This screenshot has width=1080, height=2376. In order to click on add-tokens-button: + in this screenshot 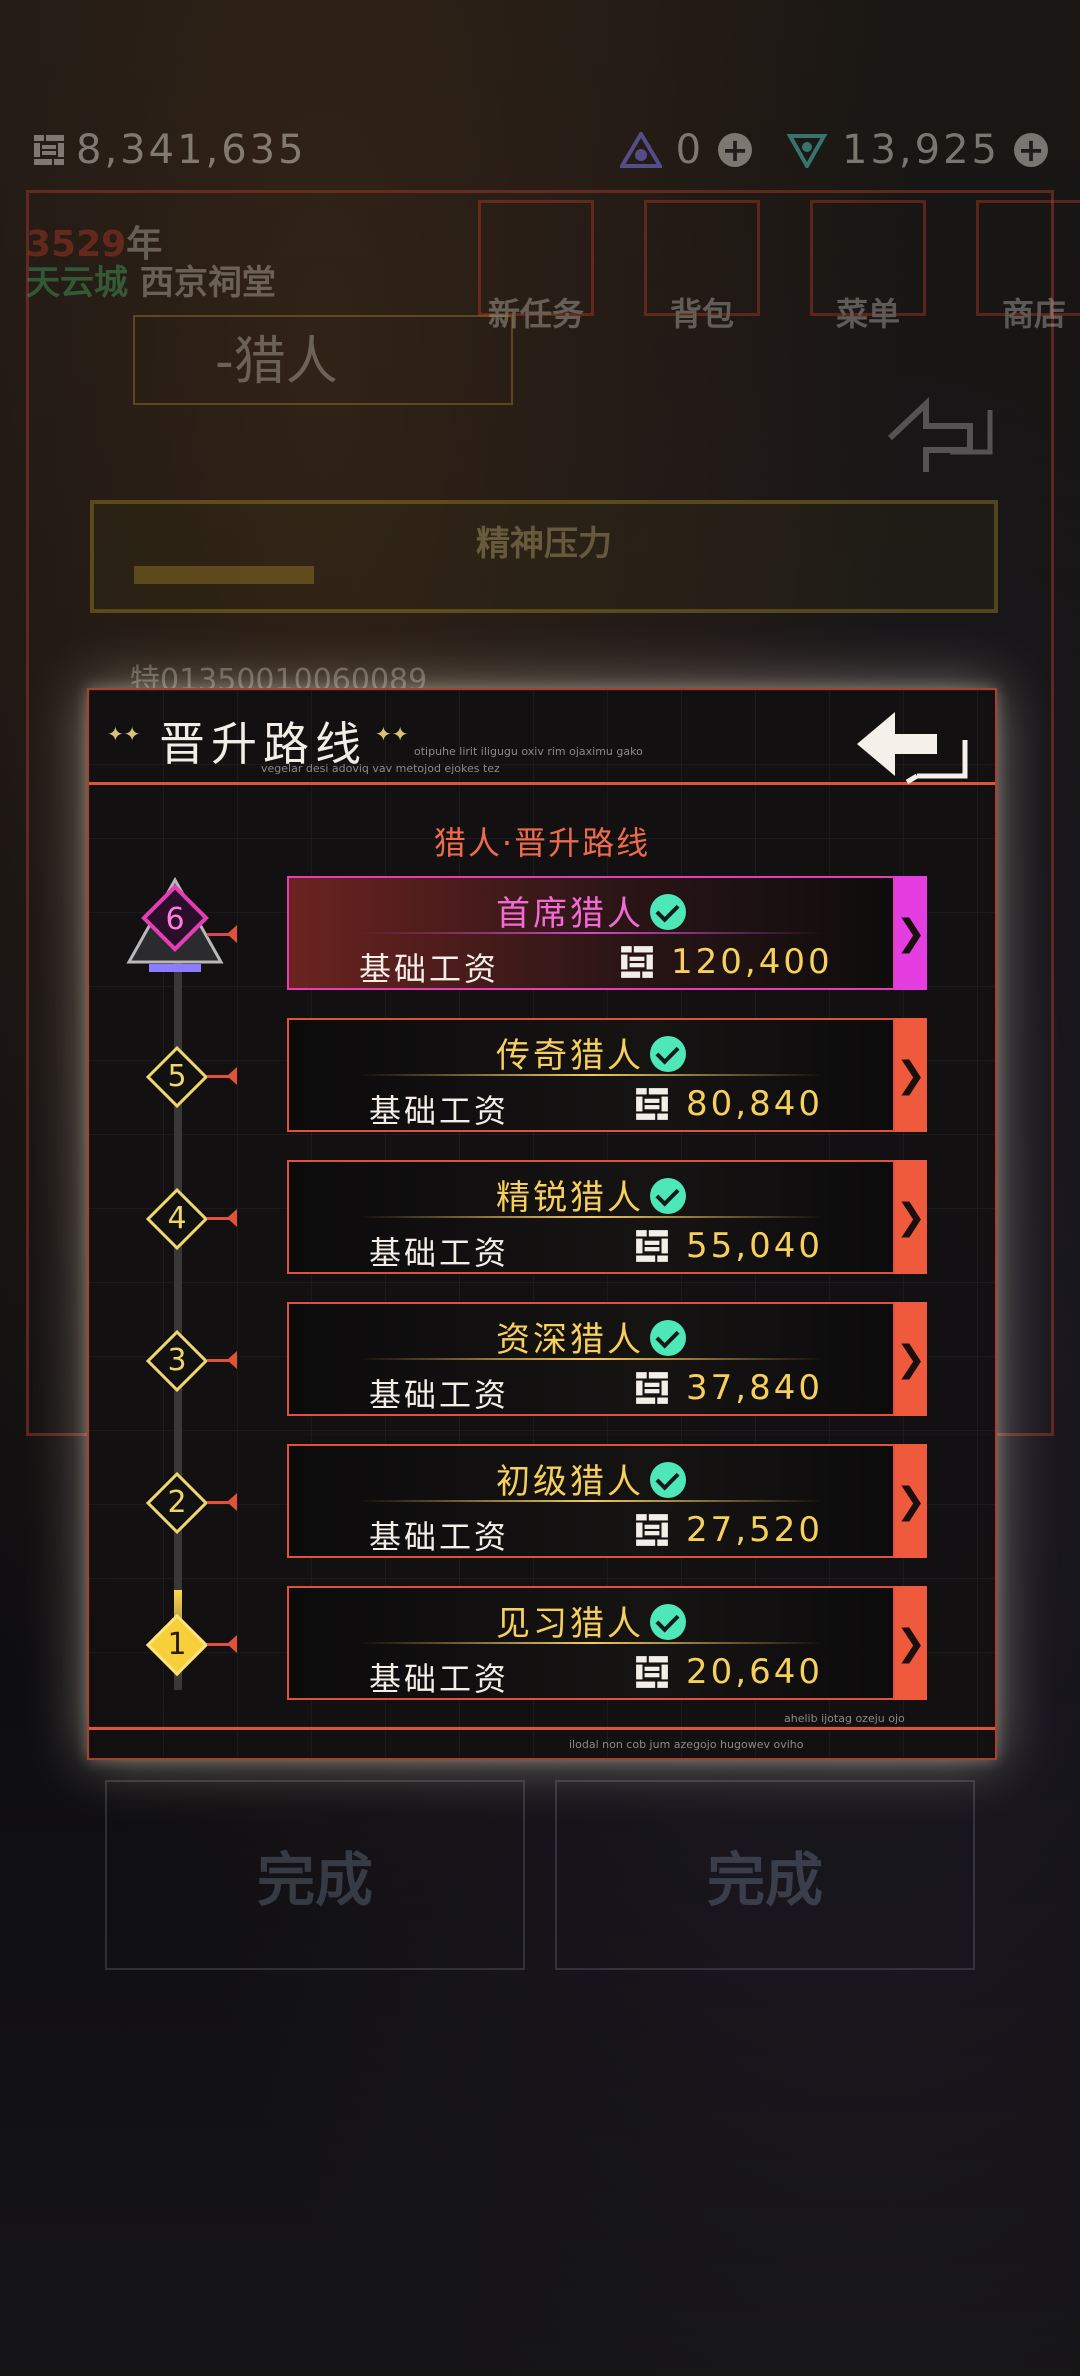, I will do `click(1031, 150)`.